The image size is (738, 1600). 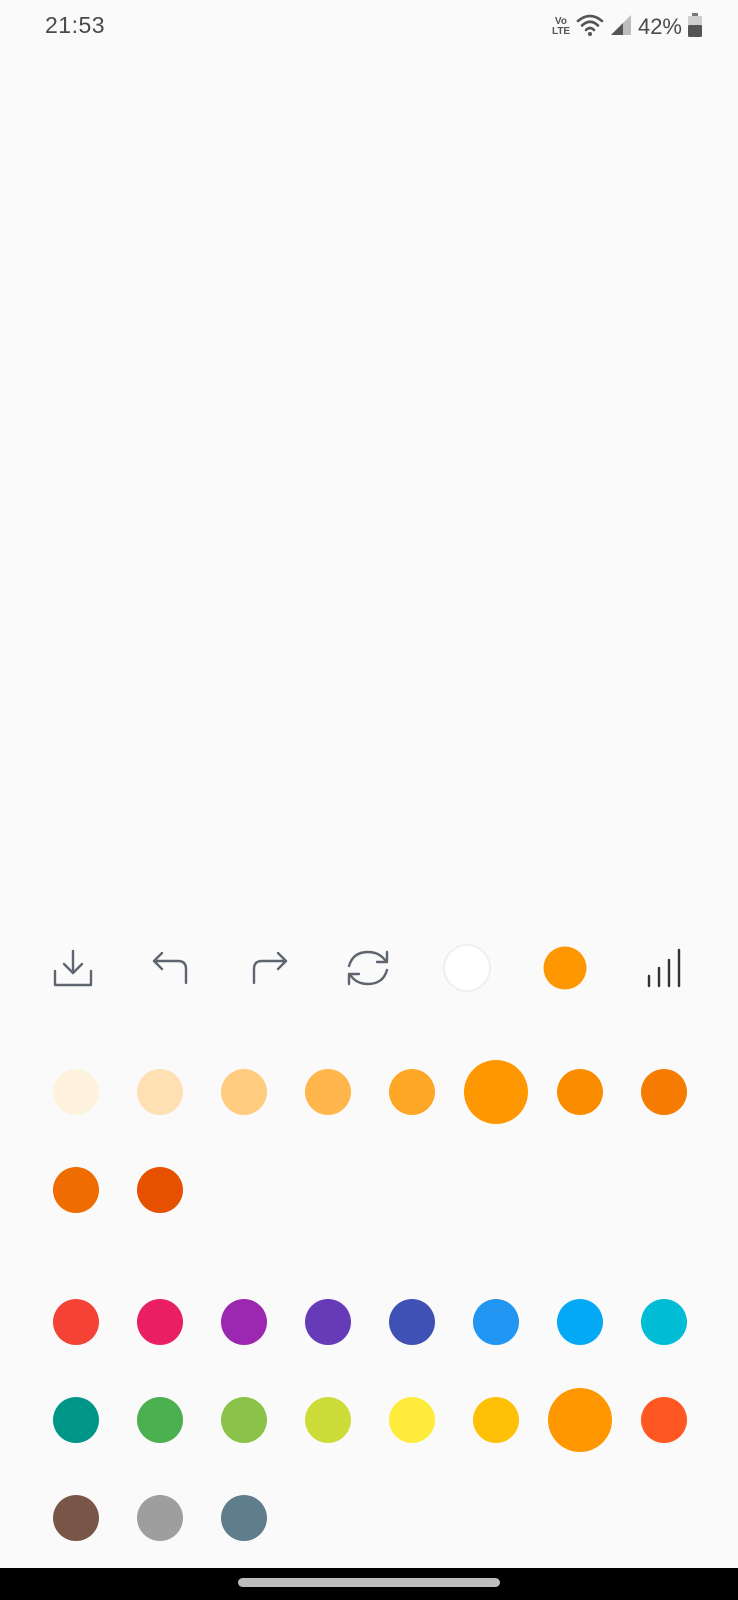 I want to click on eraser-button, so click(x=467, y=968).